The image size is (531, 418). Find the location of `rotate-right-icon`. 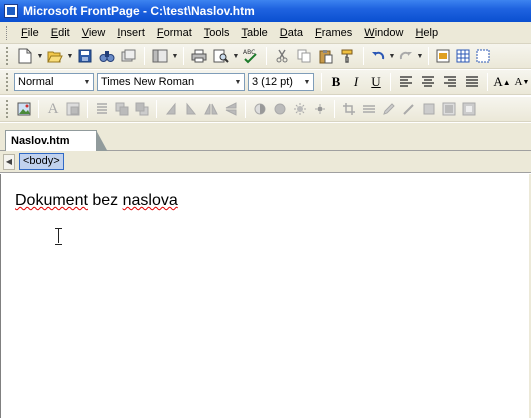

rotate-right-icon is located at coordinates (191, 109).